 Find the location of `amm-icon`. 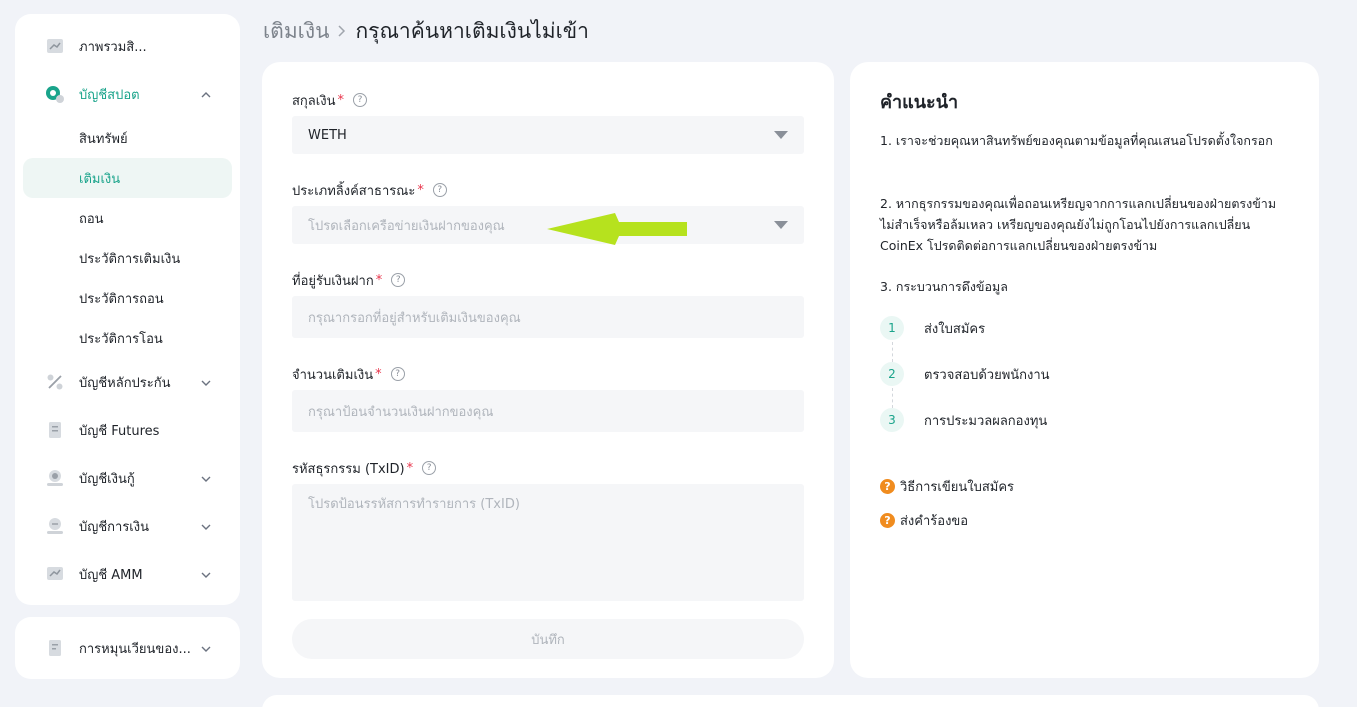

amm-icon is located at coordinates (55, 574).